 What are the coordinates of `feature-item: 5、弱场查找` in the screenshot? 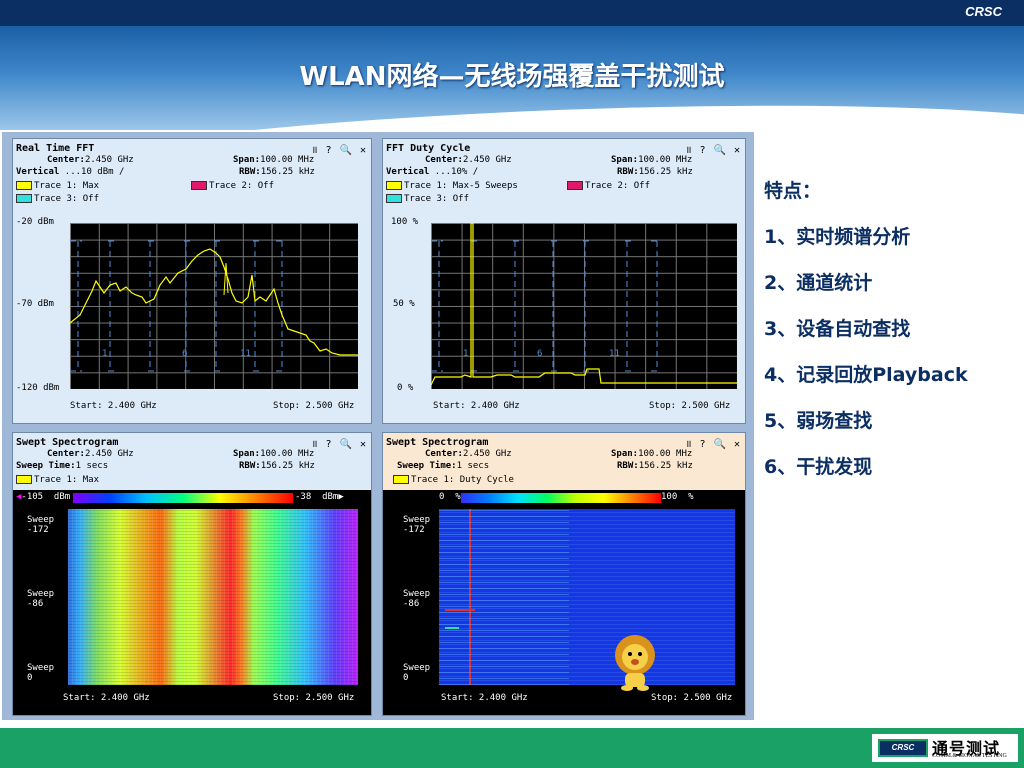 It's located at (818, 421).